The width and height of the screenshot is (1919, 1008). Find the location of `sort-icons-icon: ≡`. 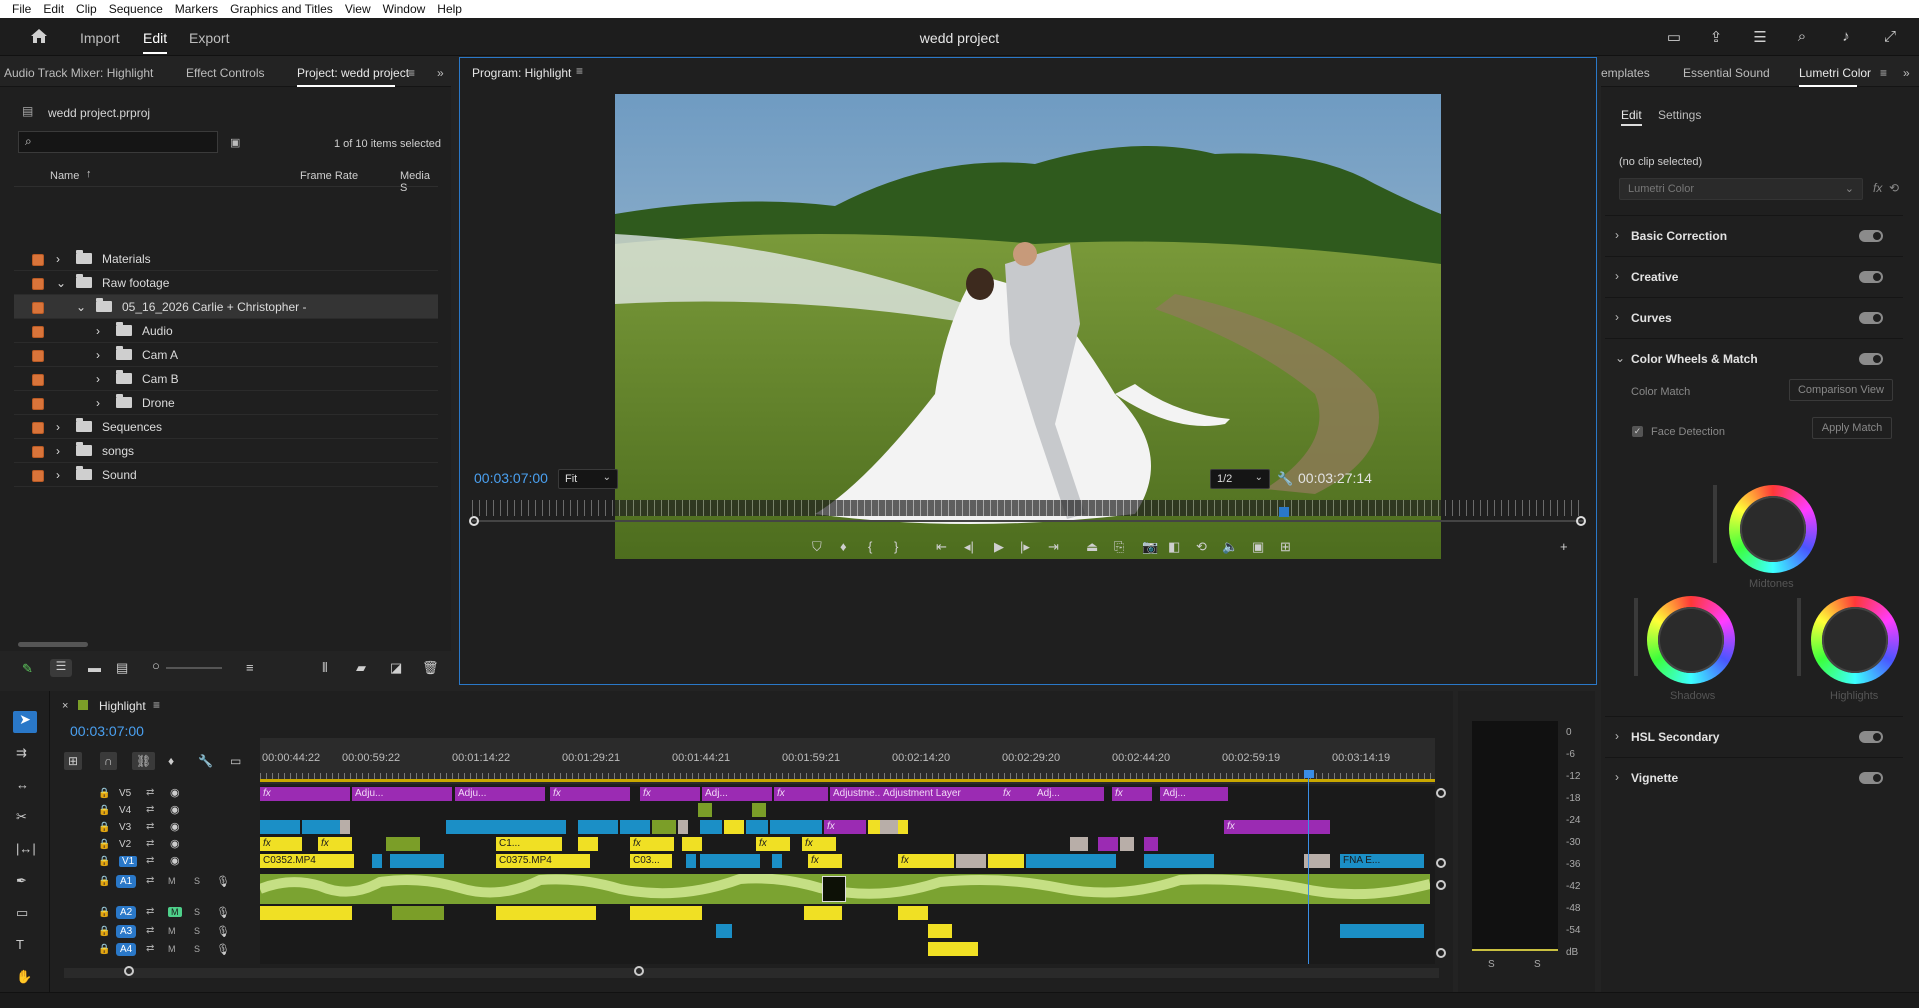

sort-icons-icon: ≡ is located at coordinates (250, 667).